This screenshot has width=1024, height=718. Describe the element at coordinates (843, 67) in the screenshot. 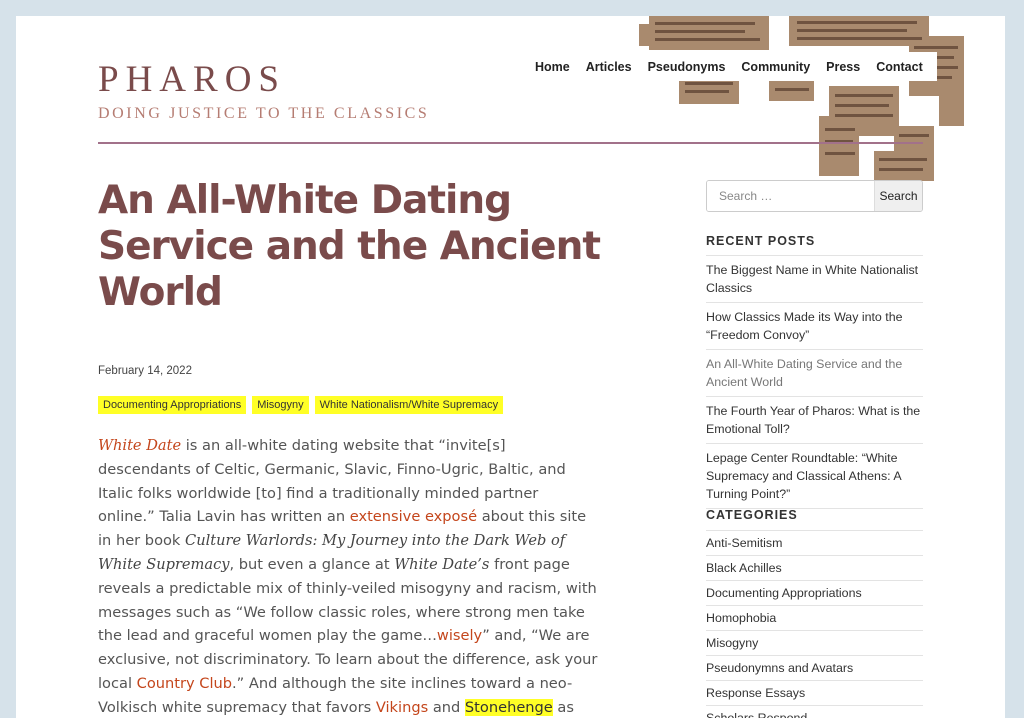

I see `nav-press: Press` at that location.